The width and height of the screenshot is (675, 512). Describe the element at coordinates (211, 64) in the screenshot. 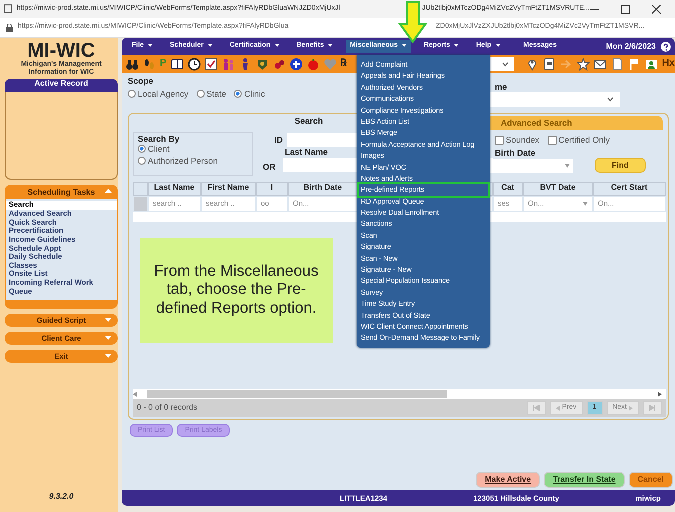

I see `checklist-icon` at that location.